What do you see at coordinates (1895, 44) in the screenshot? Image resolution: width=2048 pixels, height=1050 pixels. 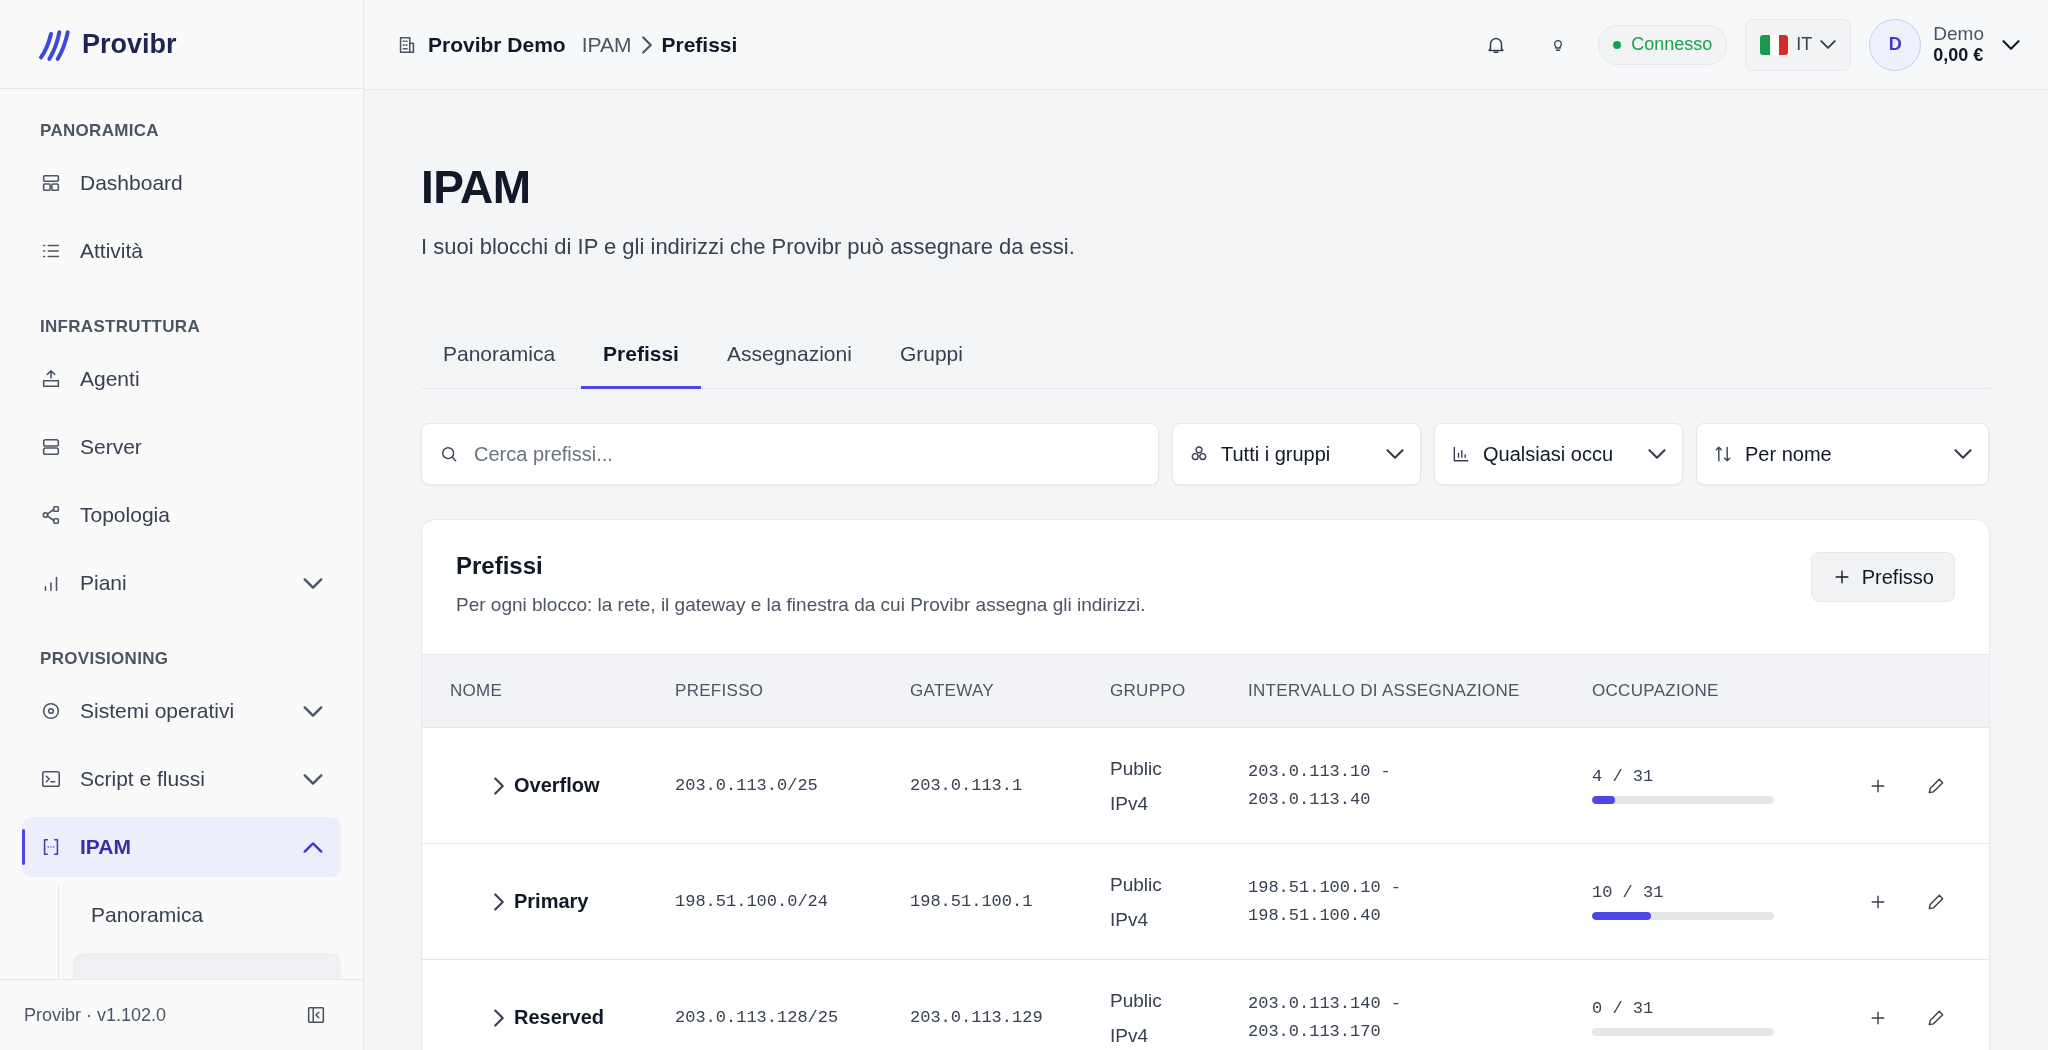 I see `avatar: D` at bounding box center [1895, 44].